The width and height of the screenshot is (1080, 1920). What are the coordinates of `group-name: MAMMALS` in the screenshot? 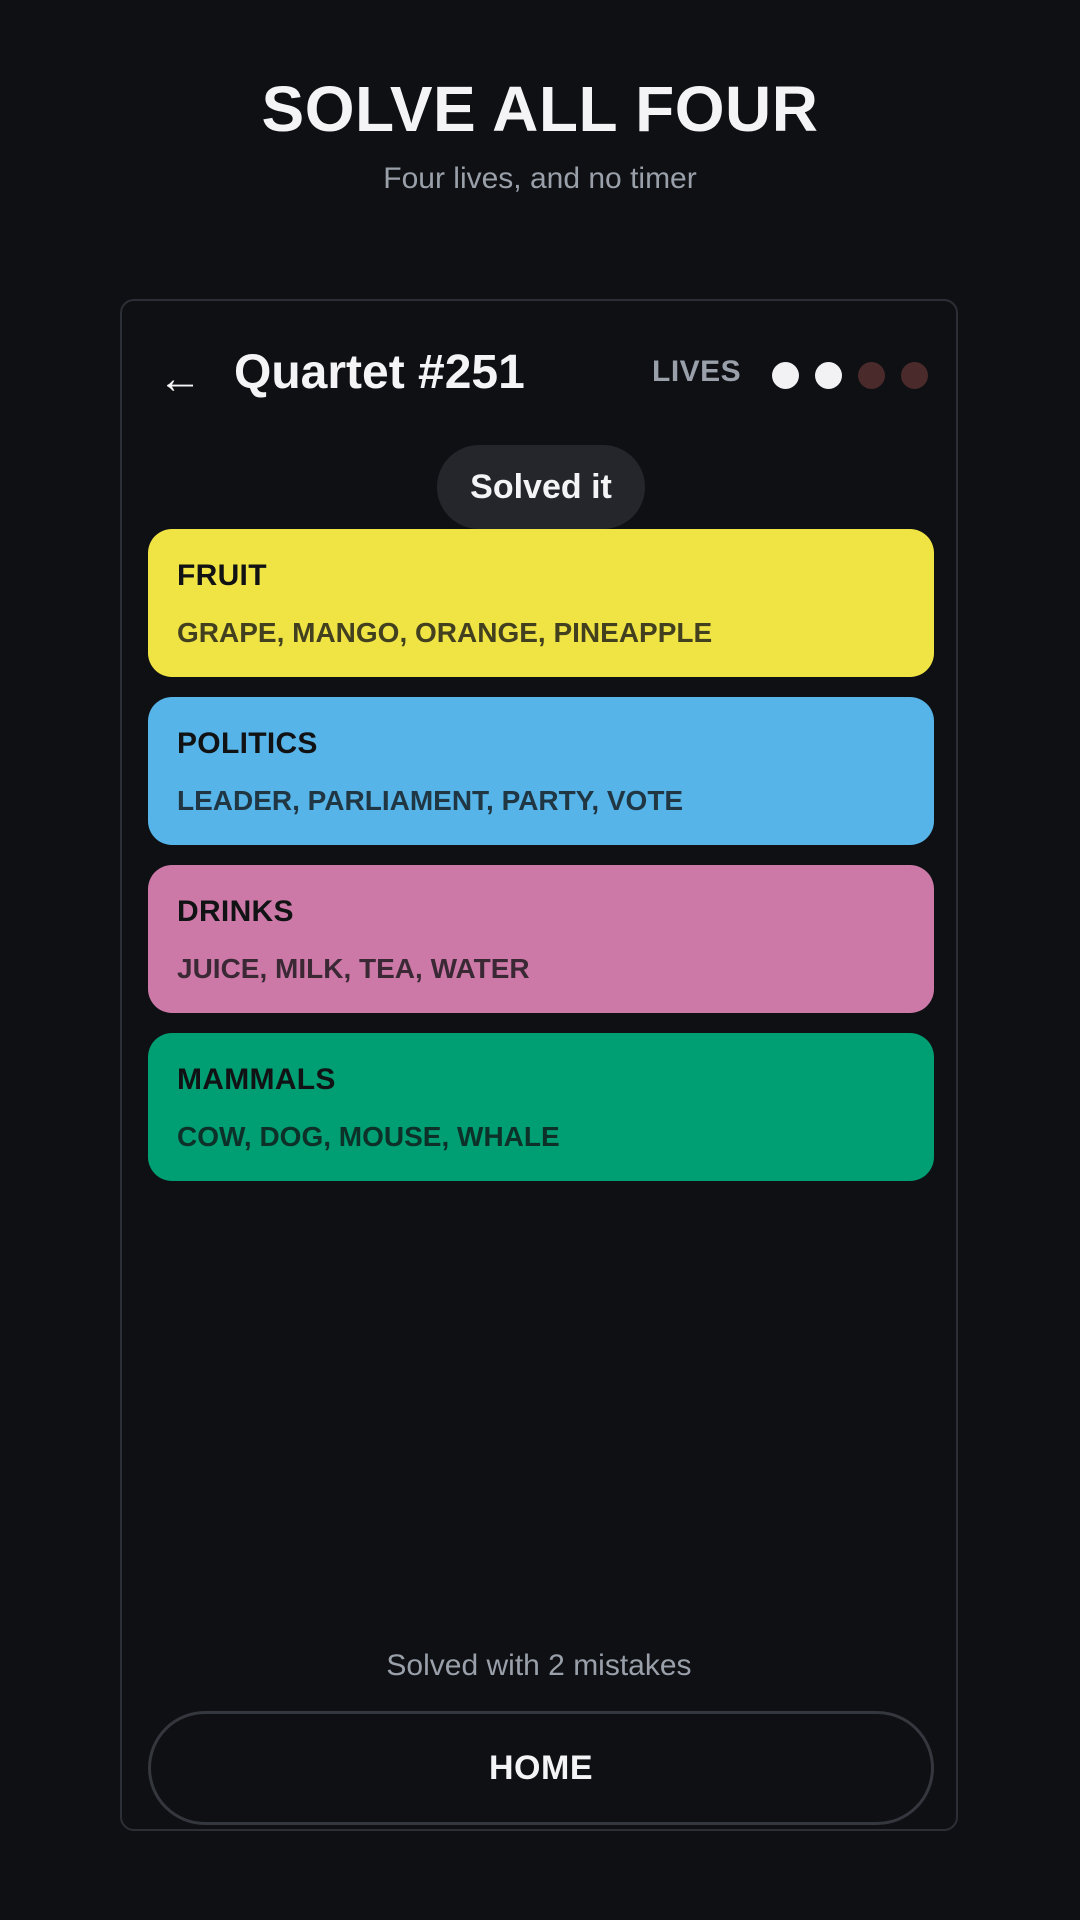 It's located at (256, 1079).